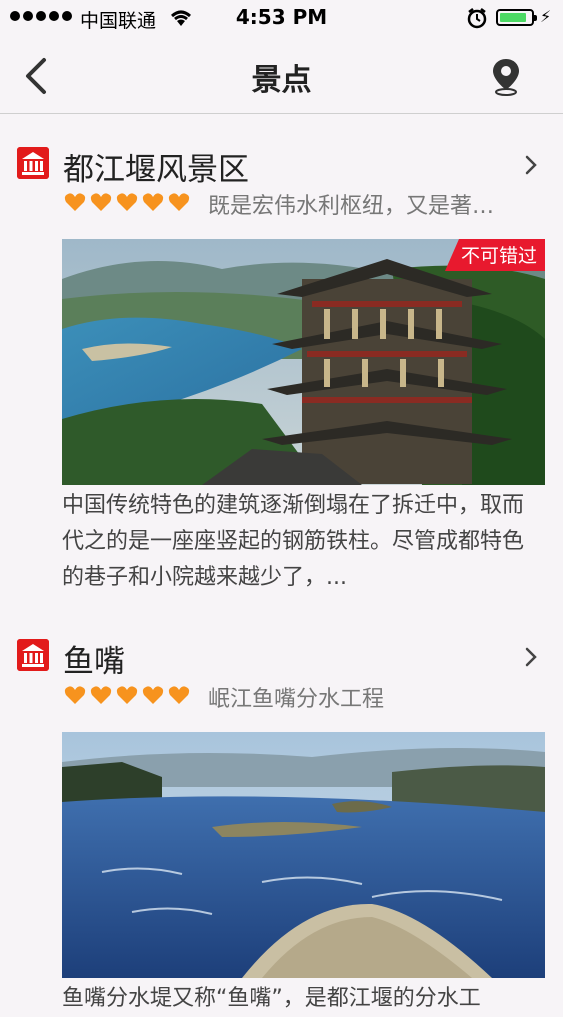  I want to click on page-title: 景点, so click(281, 80).